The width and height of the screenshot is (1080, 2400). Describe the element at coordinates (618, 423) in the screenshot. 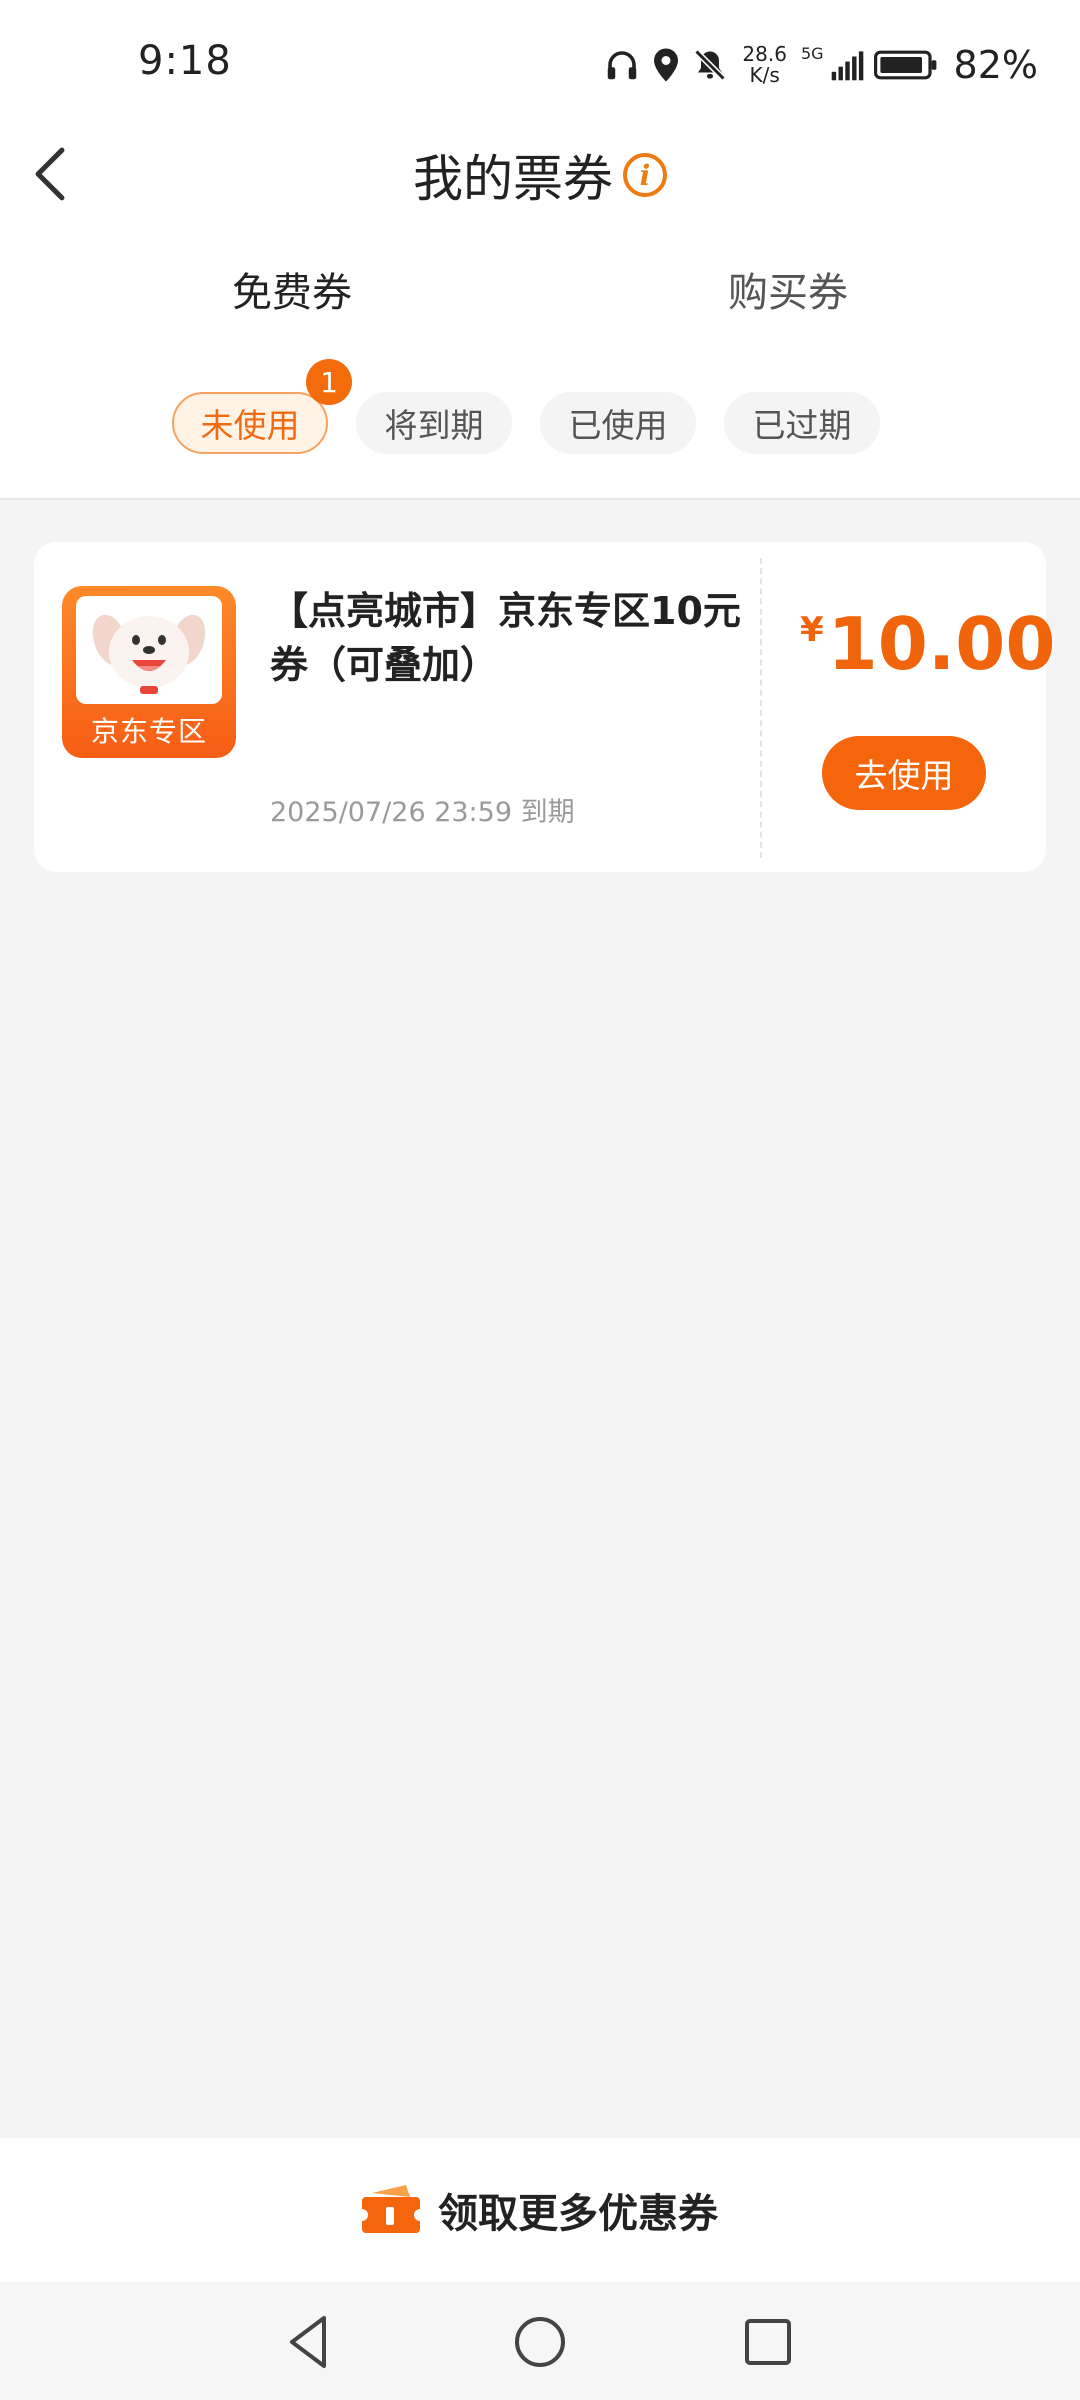

I see `filter-used: 已使用` at that location.